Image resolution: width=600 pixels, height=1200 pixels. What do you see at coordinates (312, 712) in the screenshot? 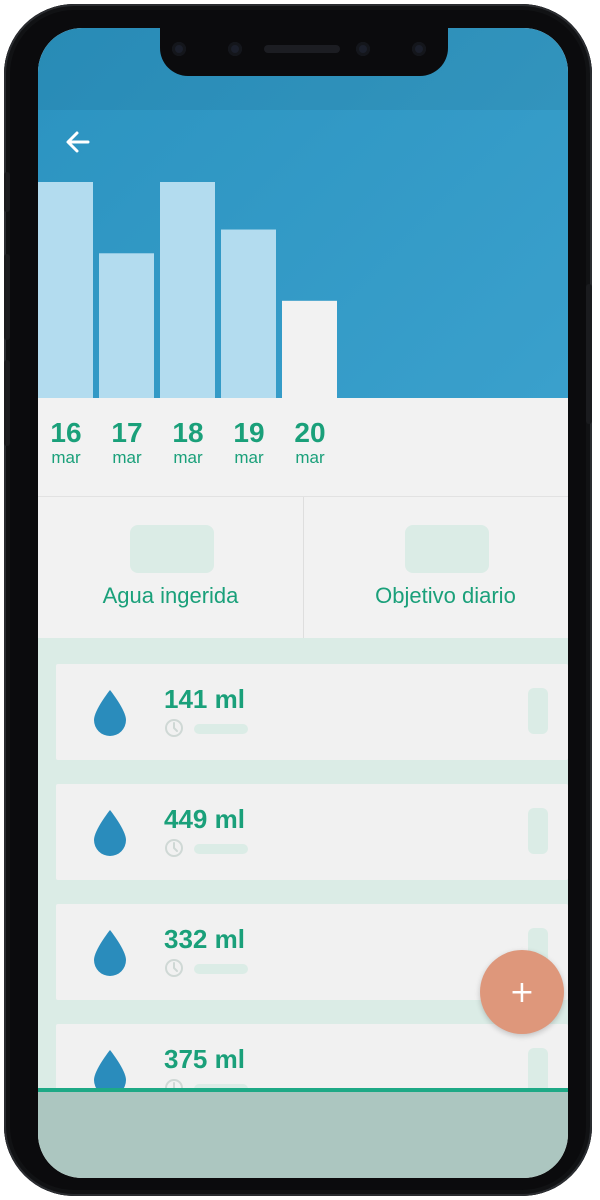
I see `list-item: 141 ml` at bounding box center [312, 712].